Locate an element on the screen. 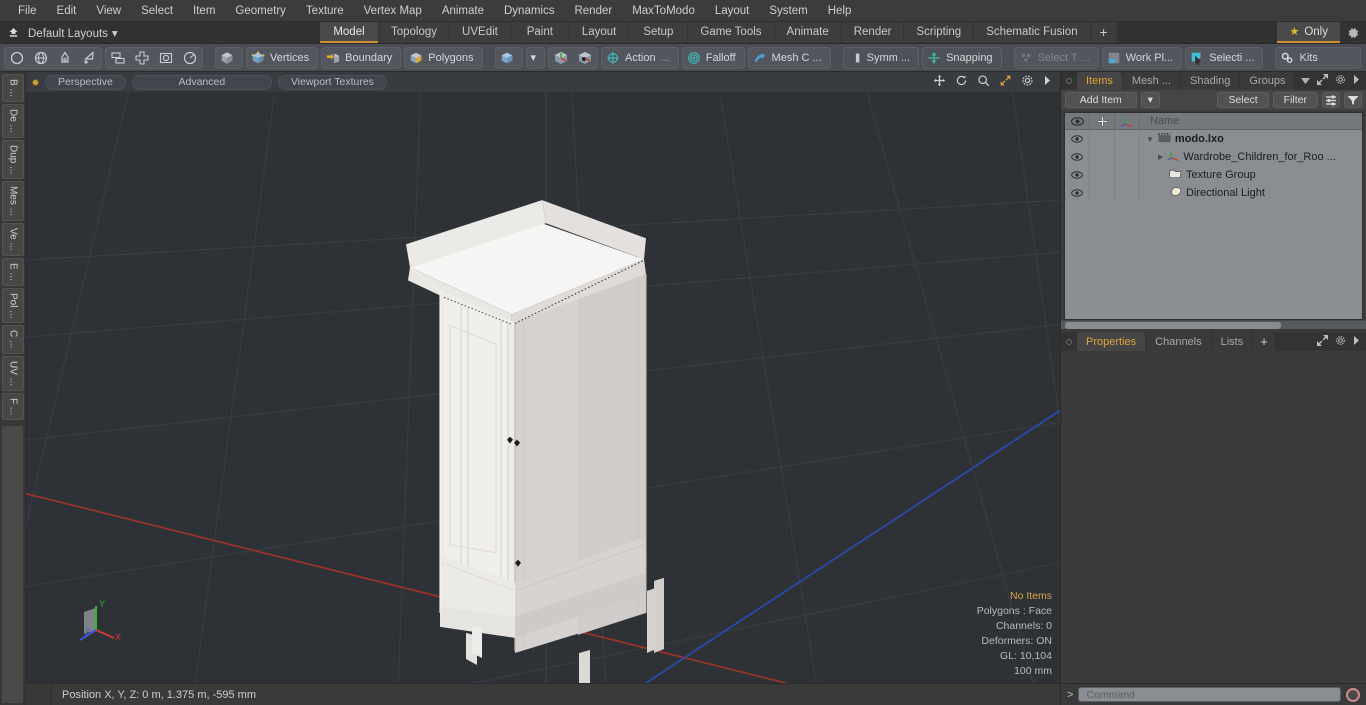 The height and width of the screenshot is (705, 1366). tab-items: Items is located at coordinates (1099, 81).